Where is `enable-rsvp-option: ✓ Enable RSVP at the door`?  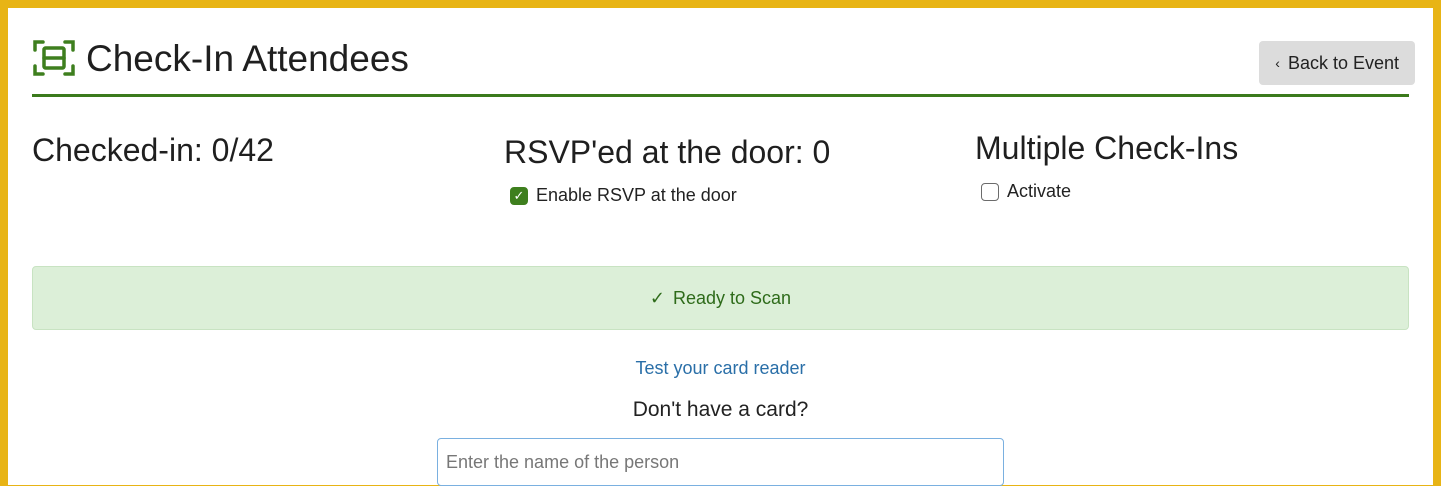
enable-rsvp-option: ✓ Enable RSVP at the door is located at coordinates (623, 195).